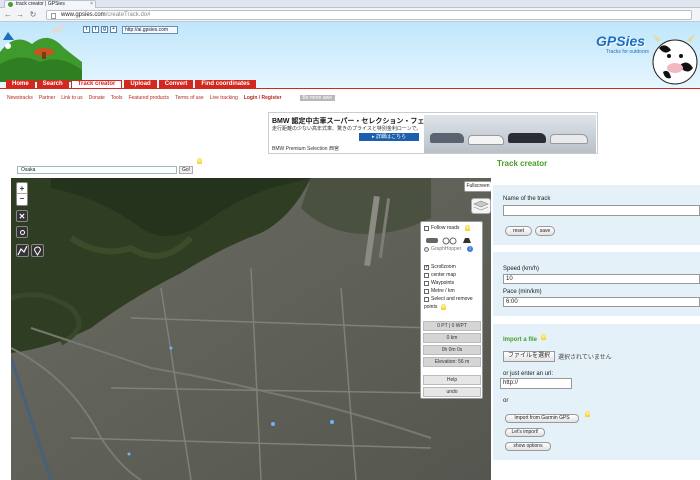 Image resolution: width=700 pixels, height=480 pixels. I want to click on import-box, so click(596, 392).